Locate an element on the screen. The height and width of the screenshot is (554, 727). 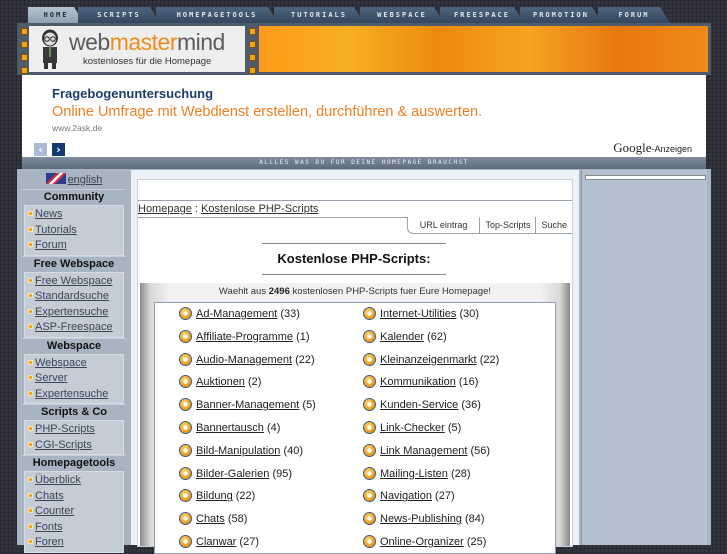
category-link: Kunden-Service is located at coordinates (419, 405).